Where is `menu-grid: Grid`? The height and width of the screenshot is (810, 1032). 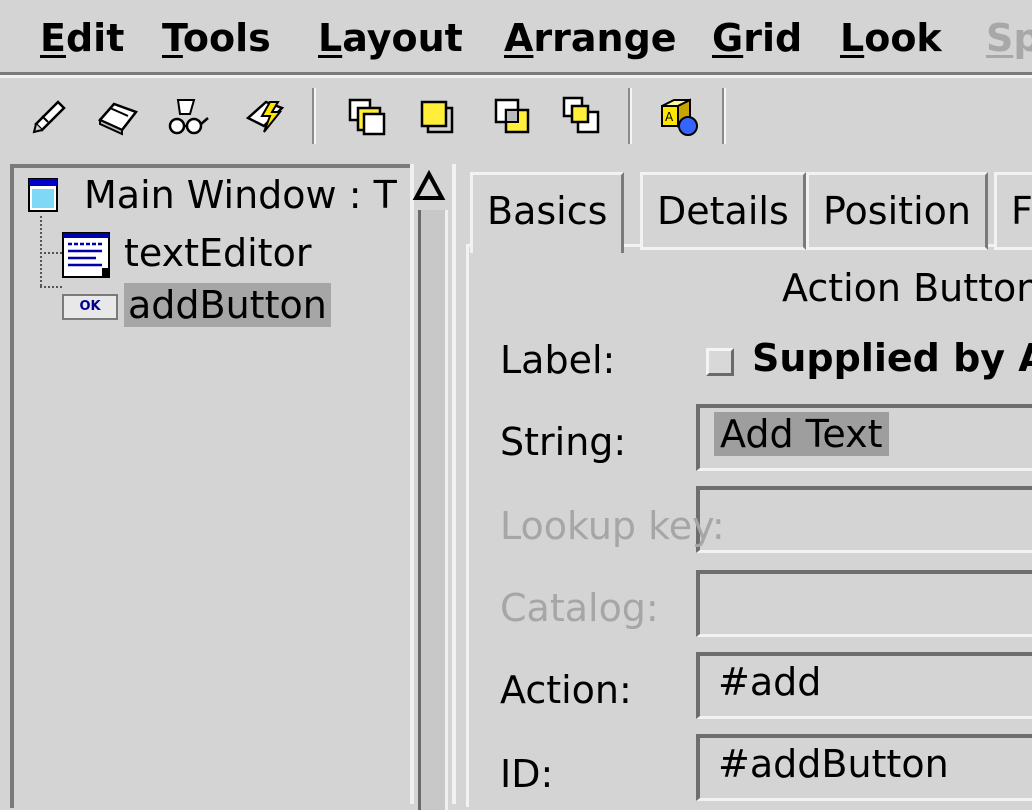 menu-grid: Grid is located at coordinates (757, 38).